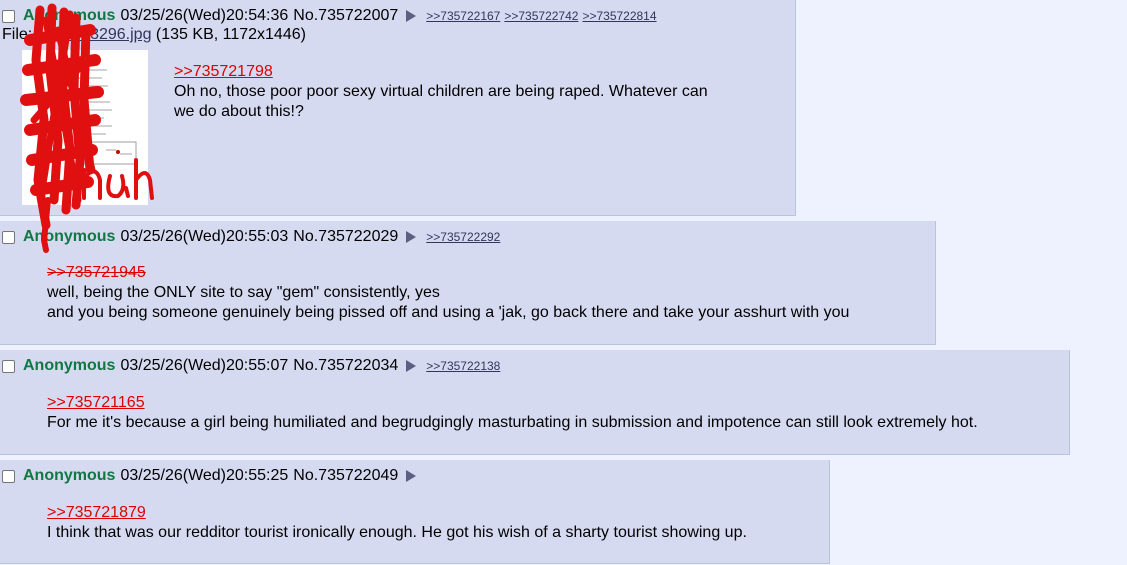 This screenshot has width=1127, height=565. I want to click on backlink: >>735722742, so click(541, 16).